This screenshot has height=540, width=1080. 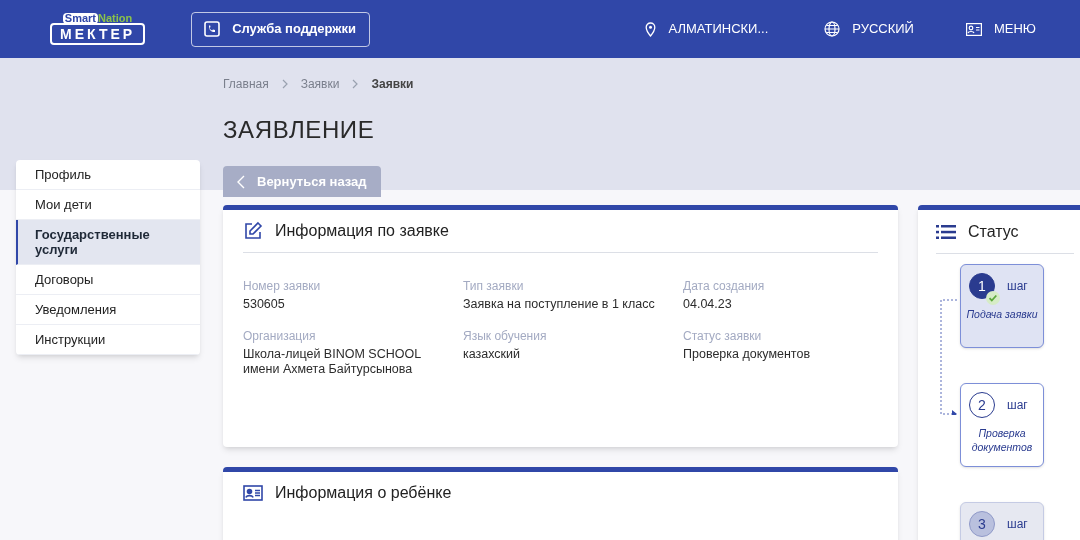 What do you see at coordinates (299, 130) in the screenshot?
I see `page-title: ЗАЯВЛЕНИЕ` at bounding box center [299, 130].